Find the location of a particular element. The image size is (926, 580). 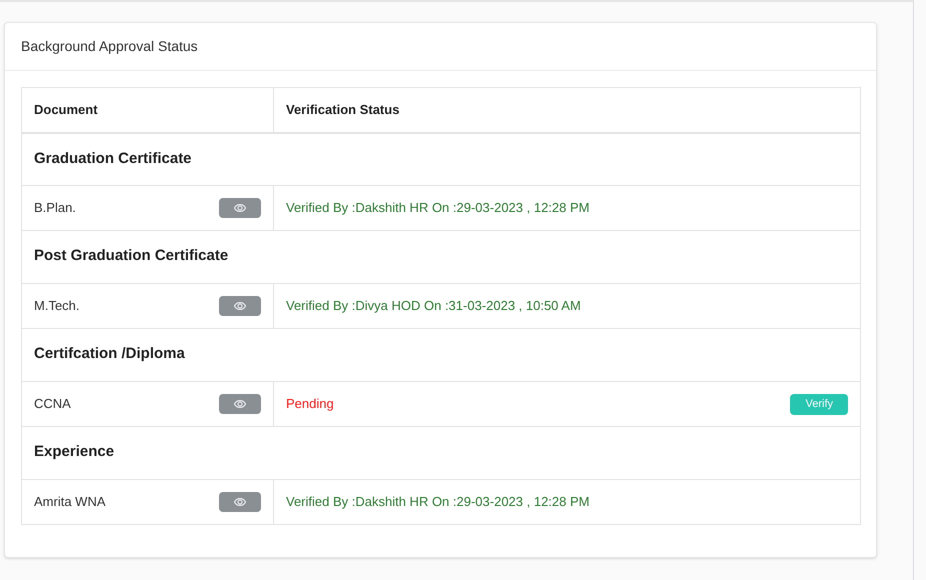

document-name: B.Plan. is located at coordinates (55, 208).